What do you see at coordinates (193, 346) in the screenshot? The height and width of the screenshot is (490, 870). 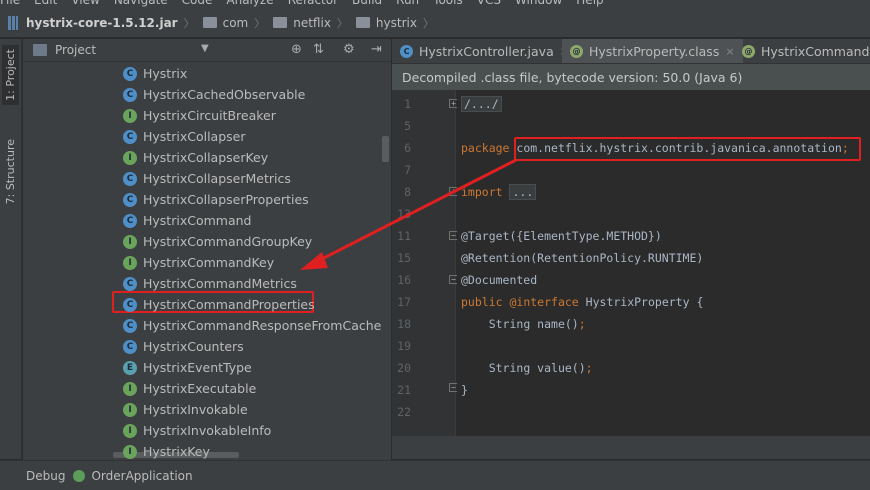 I see `tree-item-label: HystrixCounters` at bounding box center [193, 346].